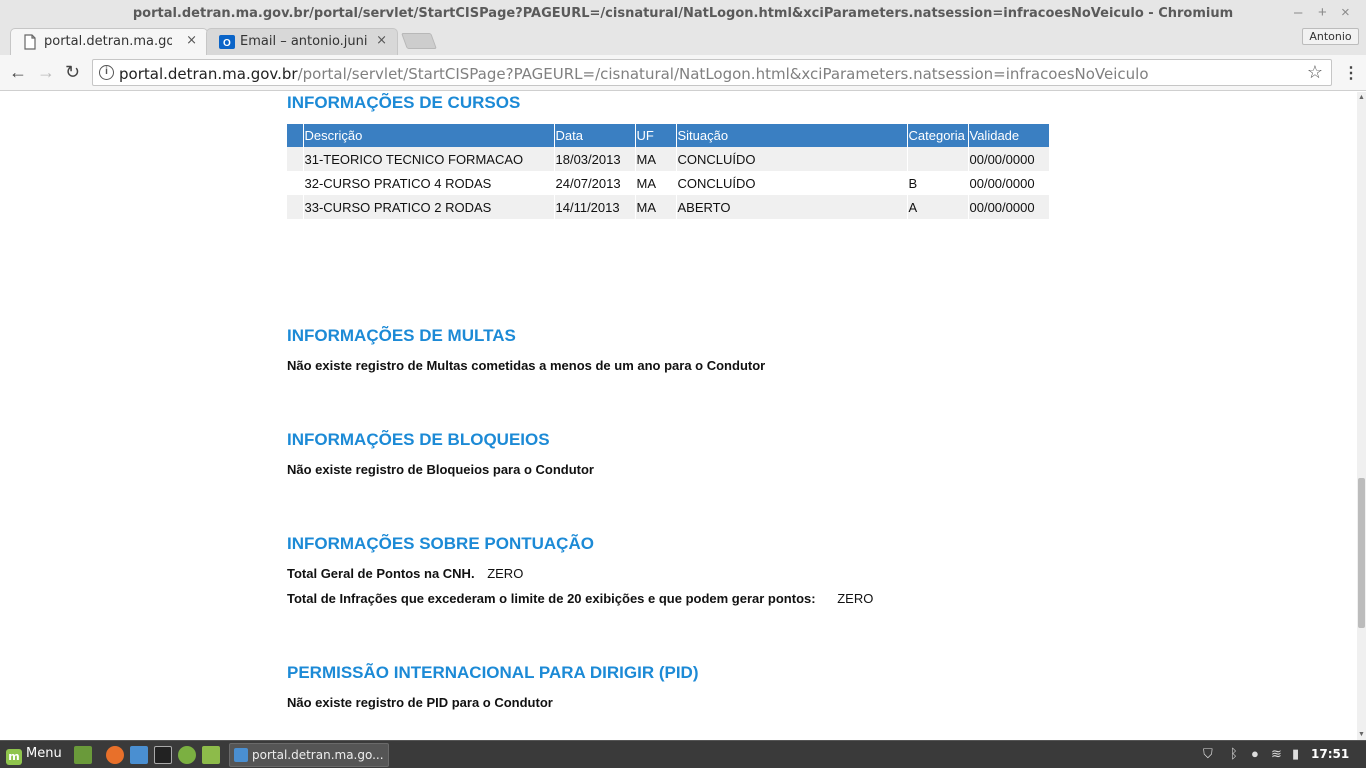 The width and height of the screenshot is (1366, 768). Describe the element at coordinates (1361, 97) in the screenshot. I see `scroll-up-icon: ▲` at that location.